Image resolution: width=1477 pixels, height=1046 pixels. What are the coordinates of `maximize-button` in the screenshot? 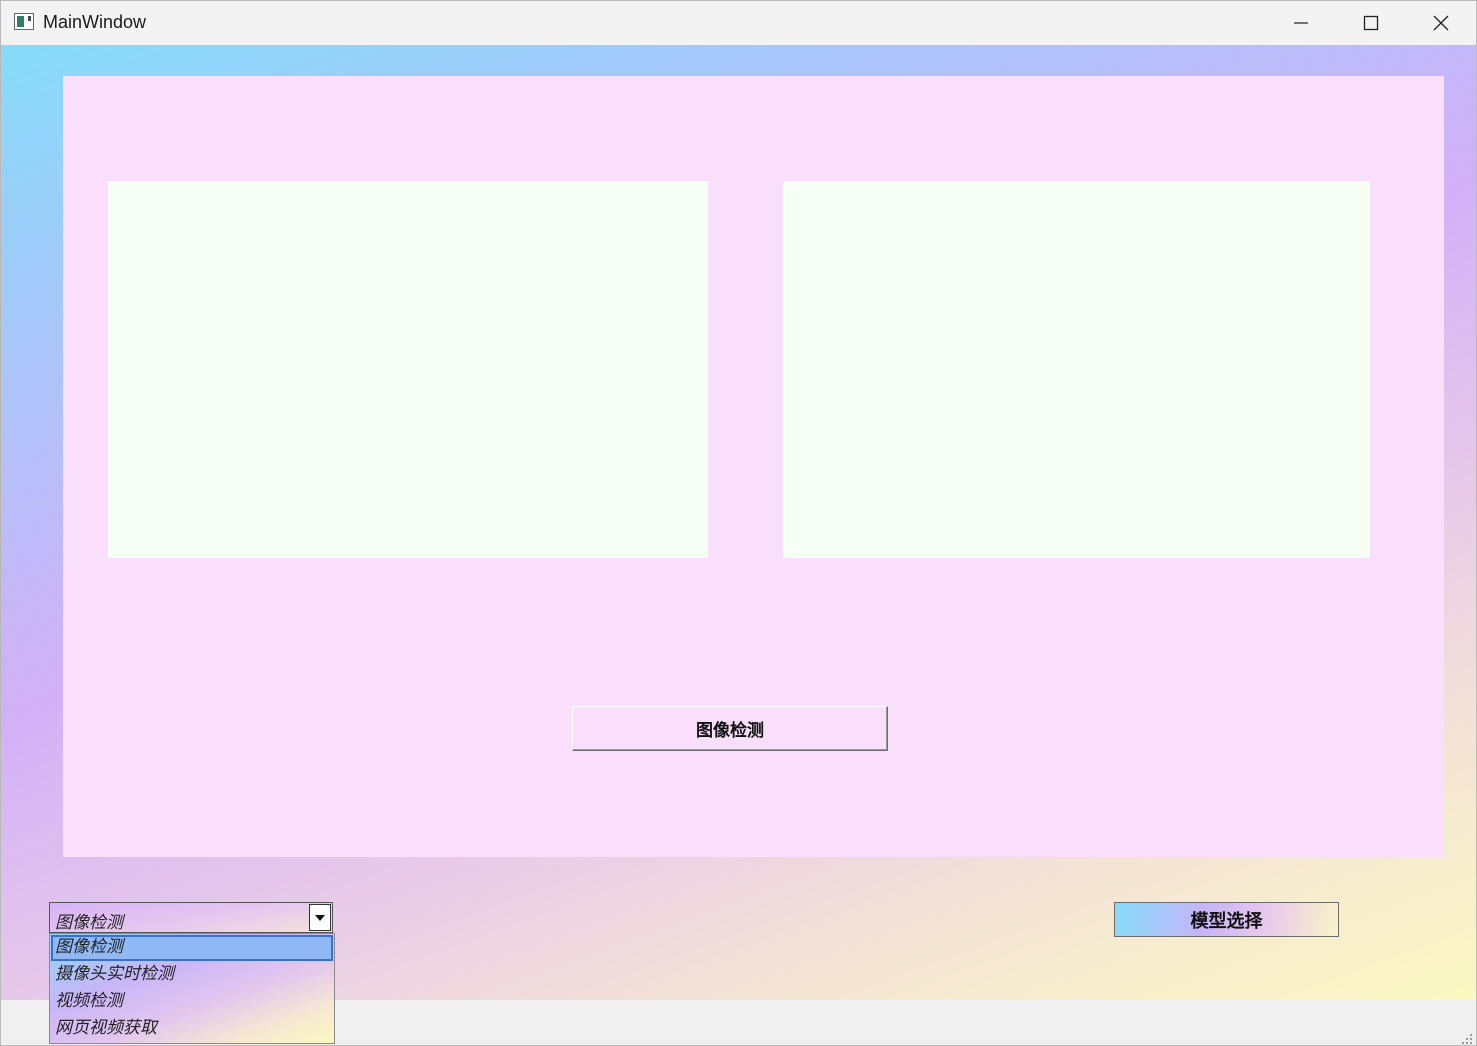 It's located at (1371, 23).